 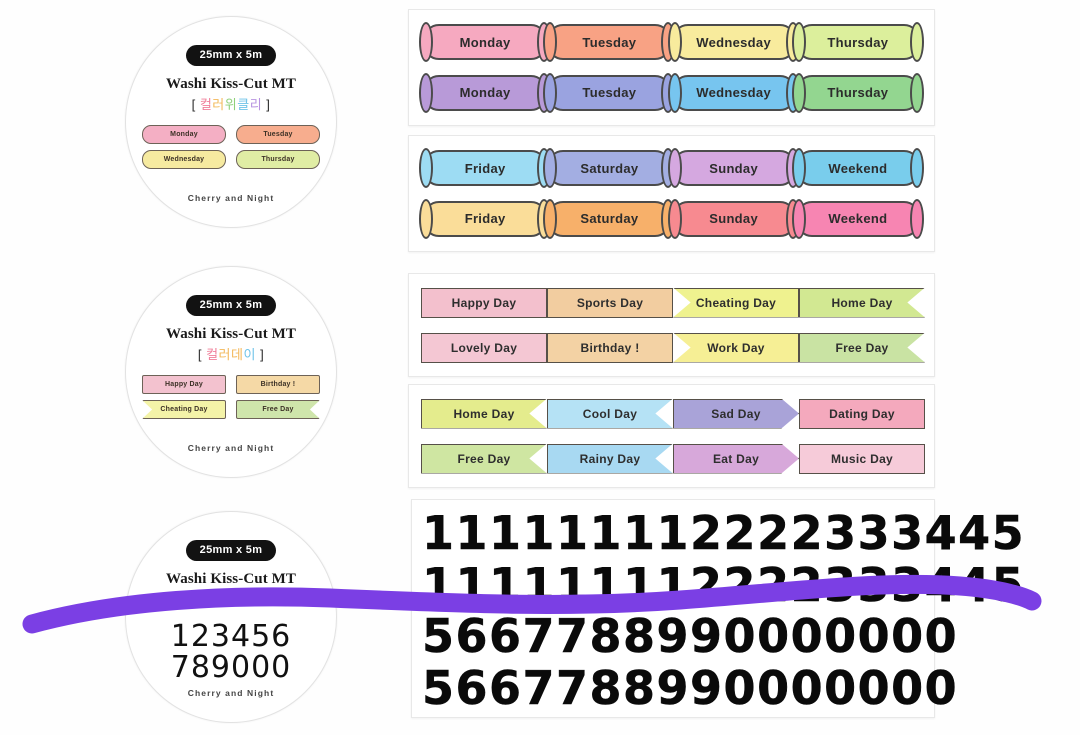 What do you see at coordinates (862, 458) in the screenshot?
I see `sticker-music-day: Music Day` at bounding box center [862, 458].